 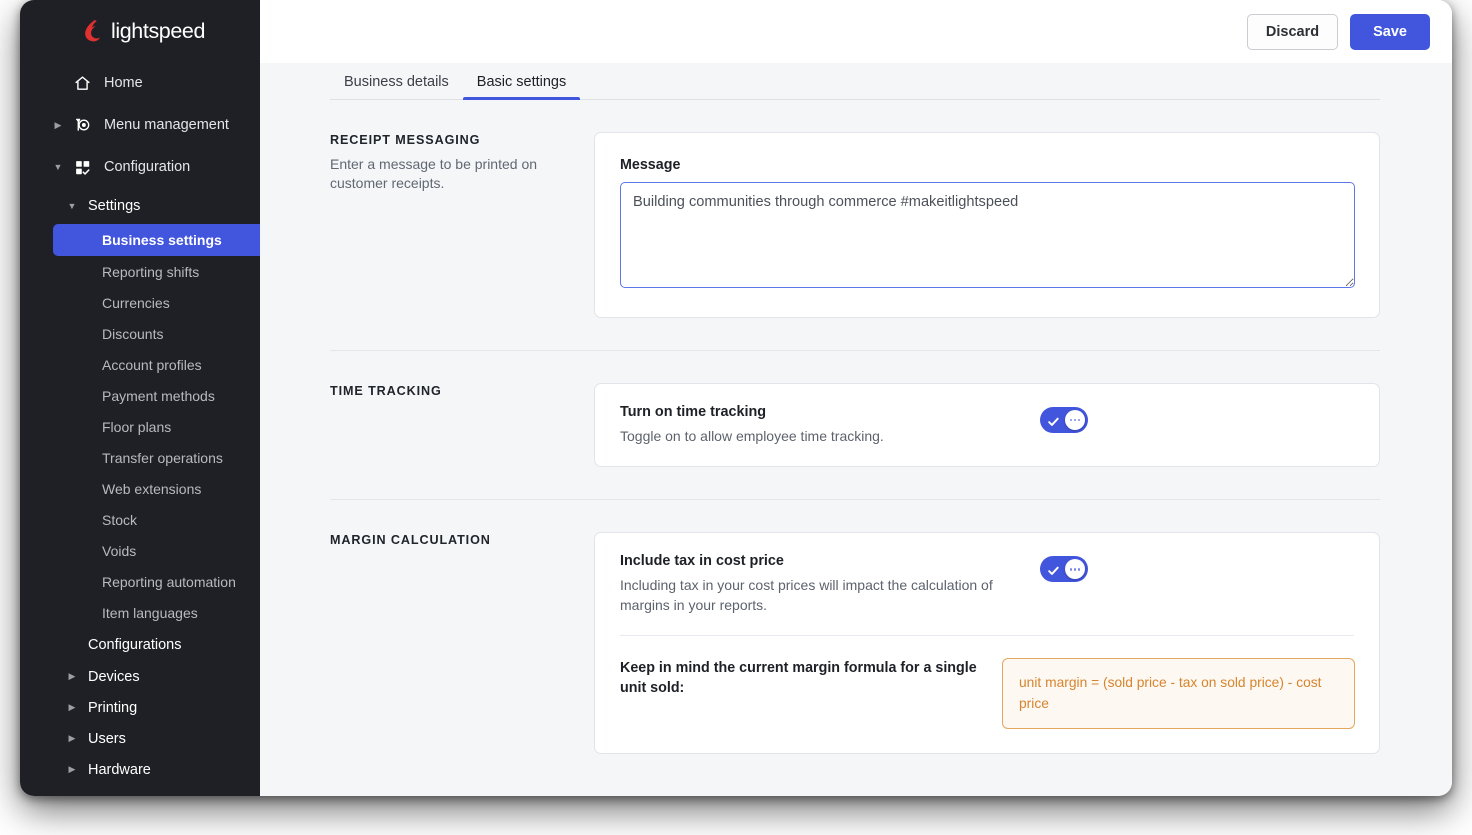 What do you see at coordinates (396, 86) in the screenshot?
I see `tab-business-details: Business details` at bounding box center [396, 86].